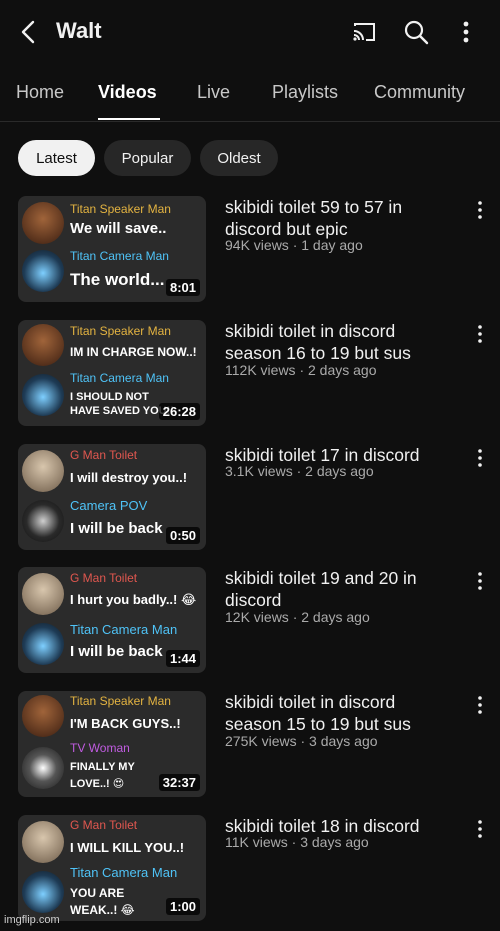 The image size is (500, 931). I want to click on duration-badge: 32:37, so click(179, 782).